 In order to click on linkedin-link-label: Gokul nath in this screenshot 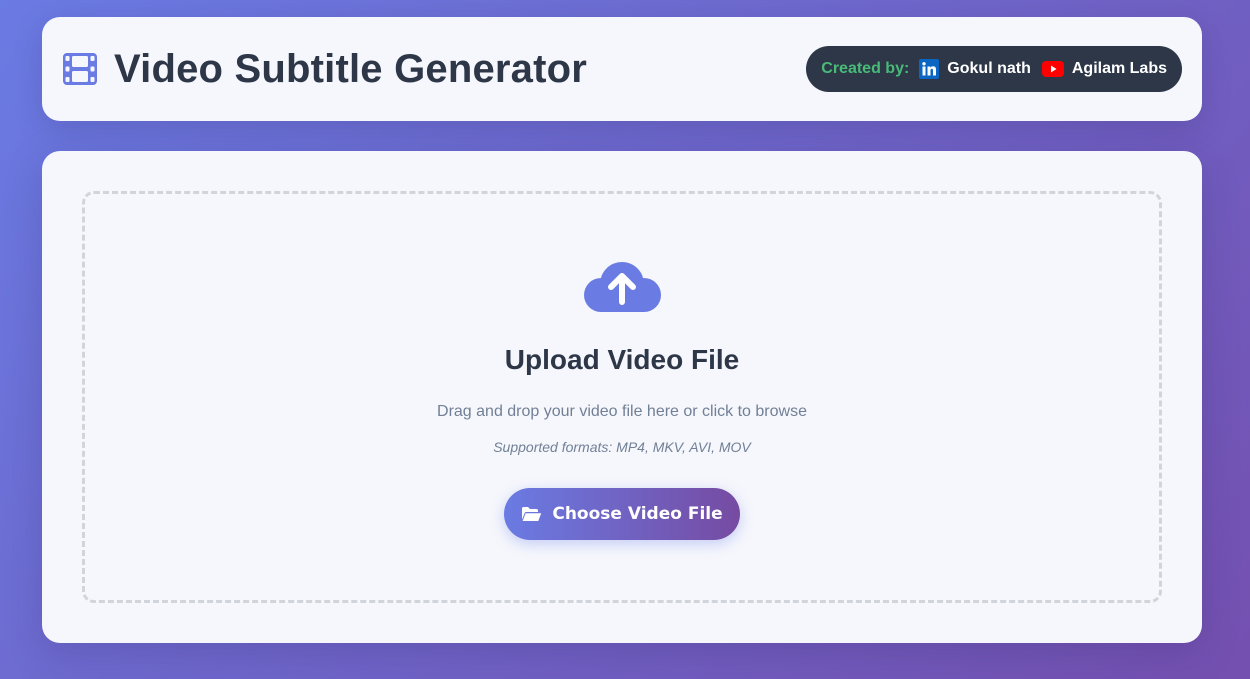, I will do `click(989, 68)`.